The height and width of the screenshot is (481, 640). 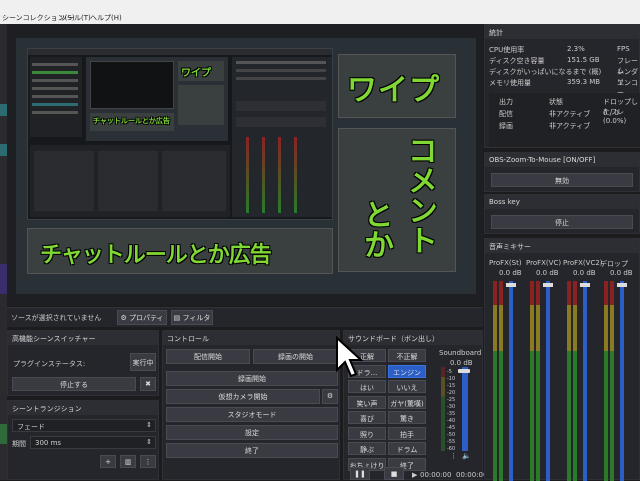 What do you see at coordinates (562, 246) in the screenshot?
I see `audio-mixer-title: 音声ミキサー` at bounding box center [562, 246].